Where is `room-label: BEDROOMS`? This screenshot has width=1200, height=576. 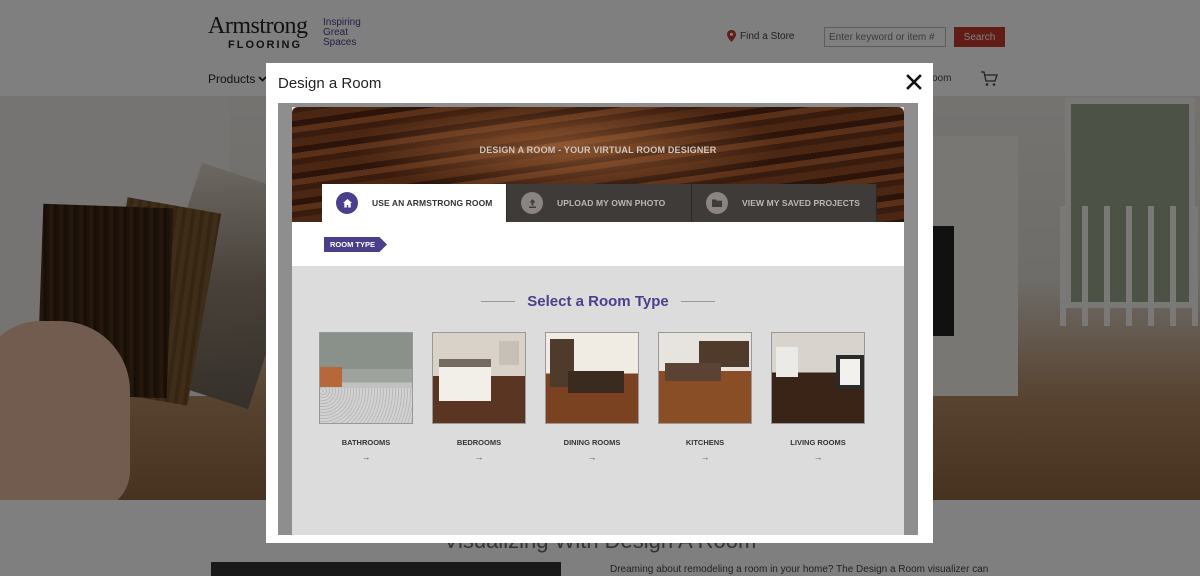 room-label: BEDROOMS is located at coordinates (479, 442).